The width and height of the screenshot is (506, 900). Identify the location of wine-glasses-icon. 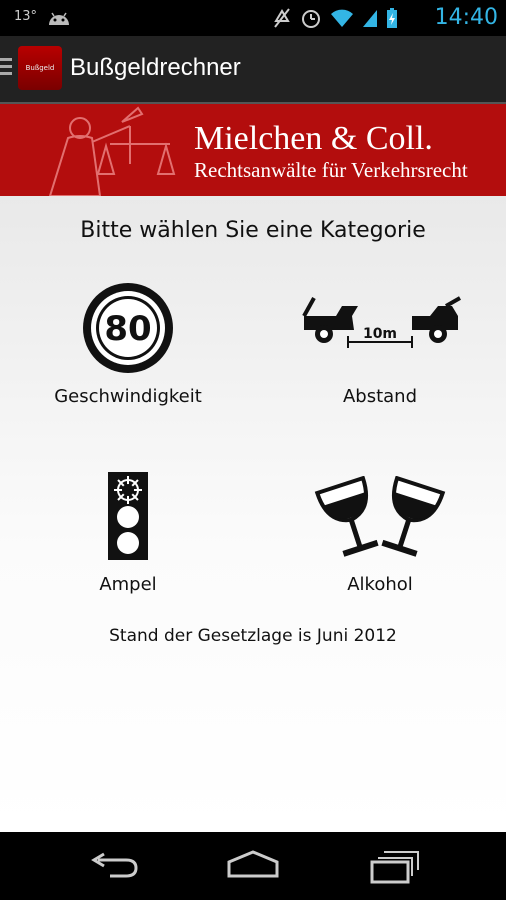
(380, 516).